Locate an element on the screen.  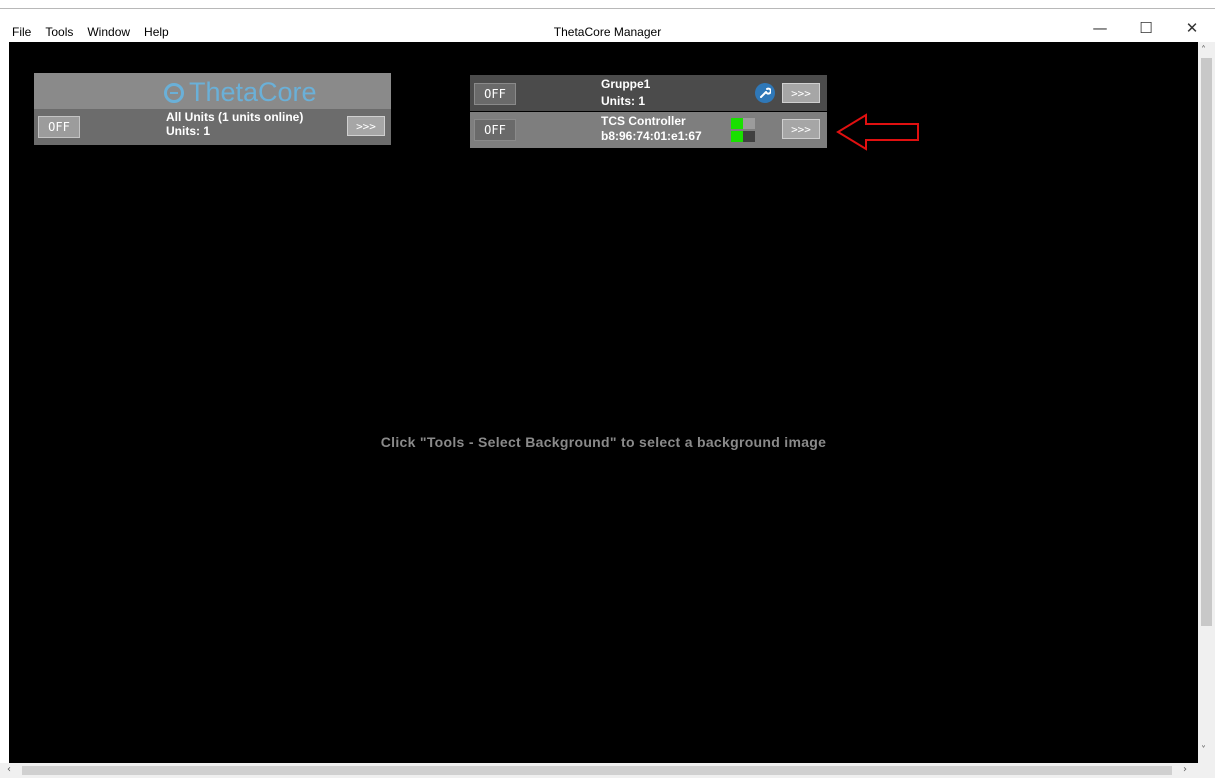
window-title: ThetaCore Manager is located at coordinates (607, 32).